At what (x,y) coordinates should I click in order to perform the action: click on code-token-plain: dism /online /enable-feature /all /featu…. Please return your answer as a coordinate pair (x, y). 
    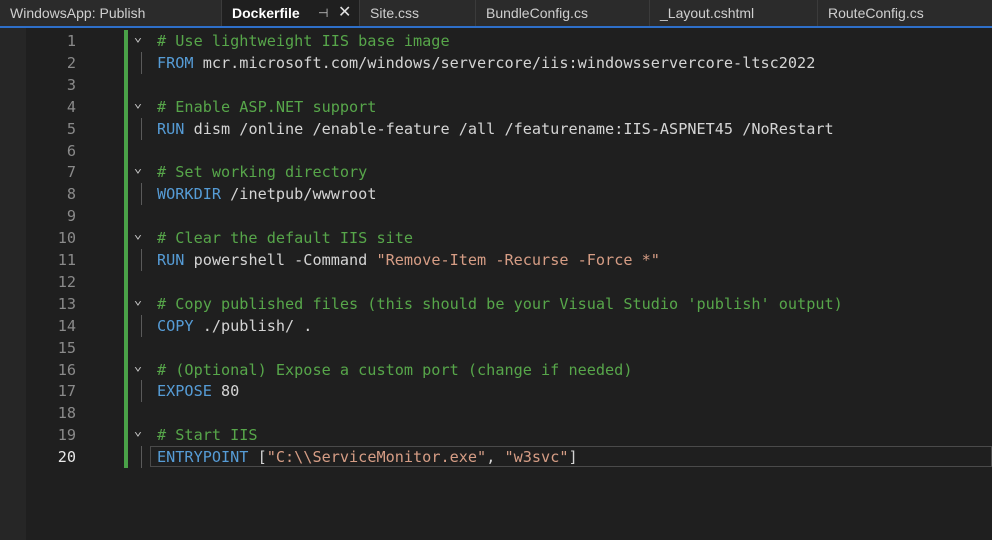
    Looking at the image, I should click on (509, 128).